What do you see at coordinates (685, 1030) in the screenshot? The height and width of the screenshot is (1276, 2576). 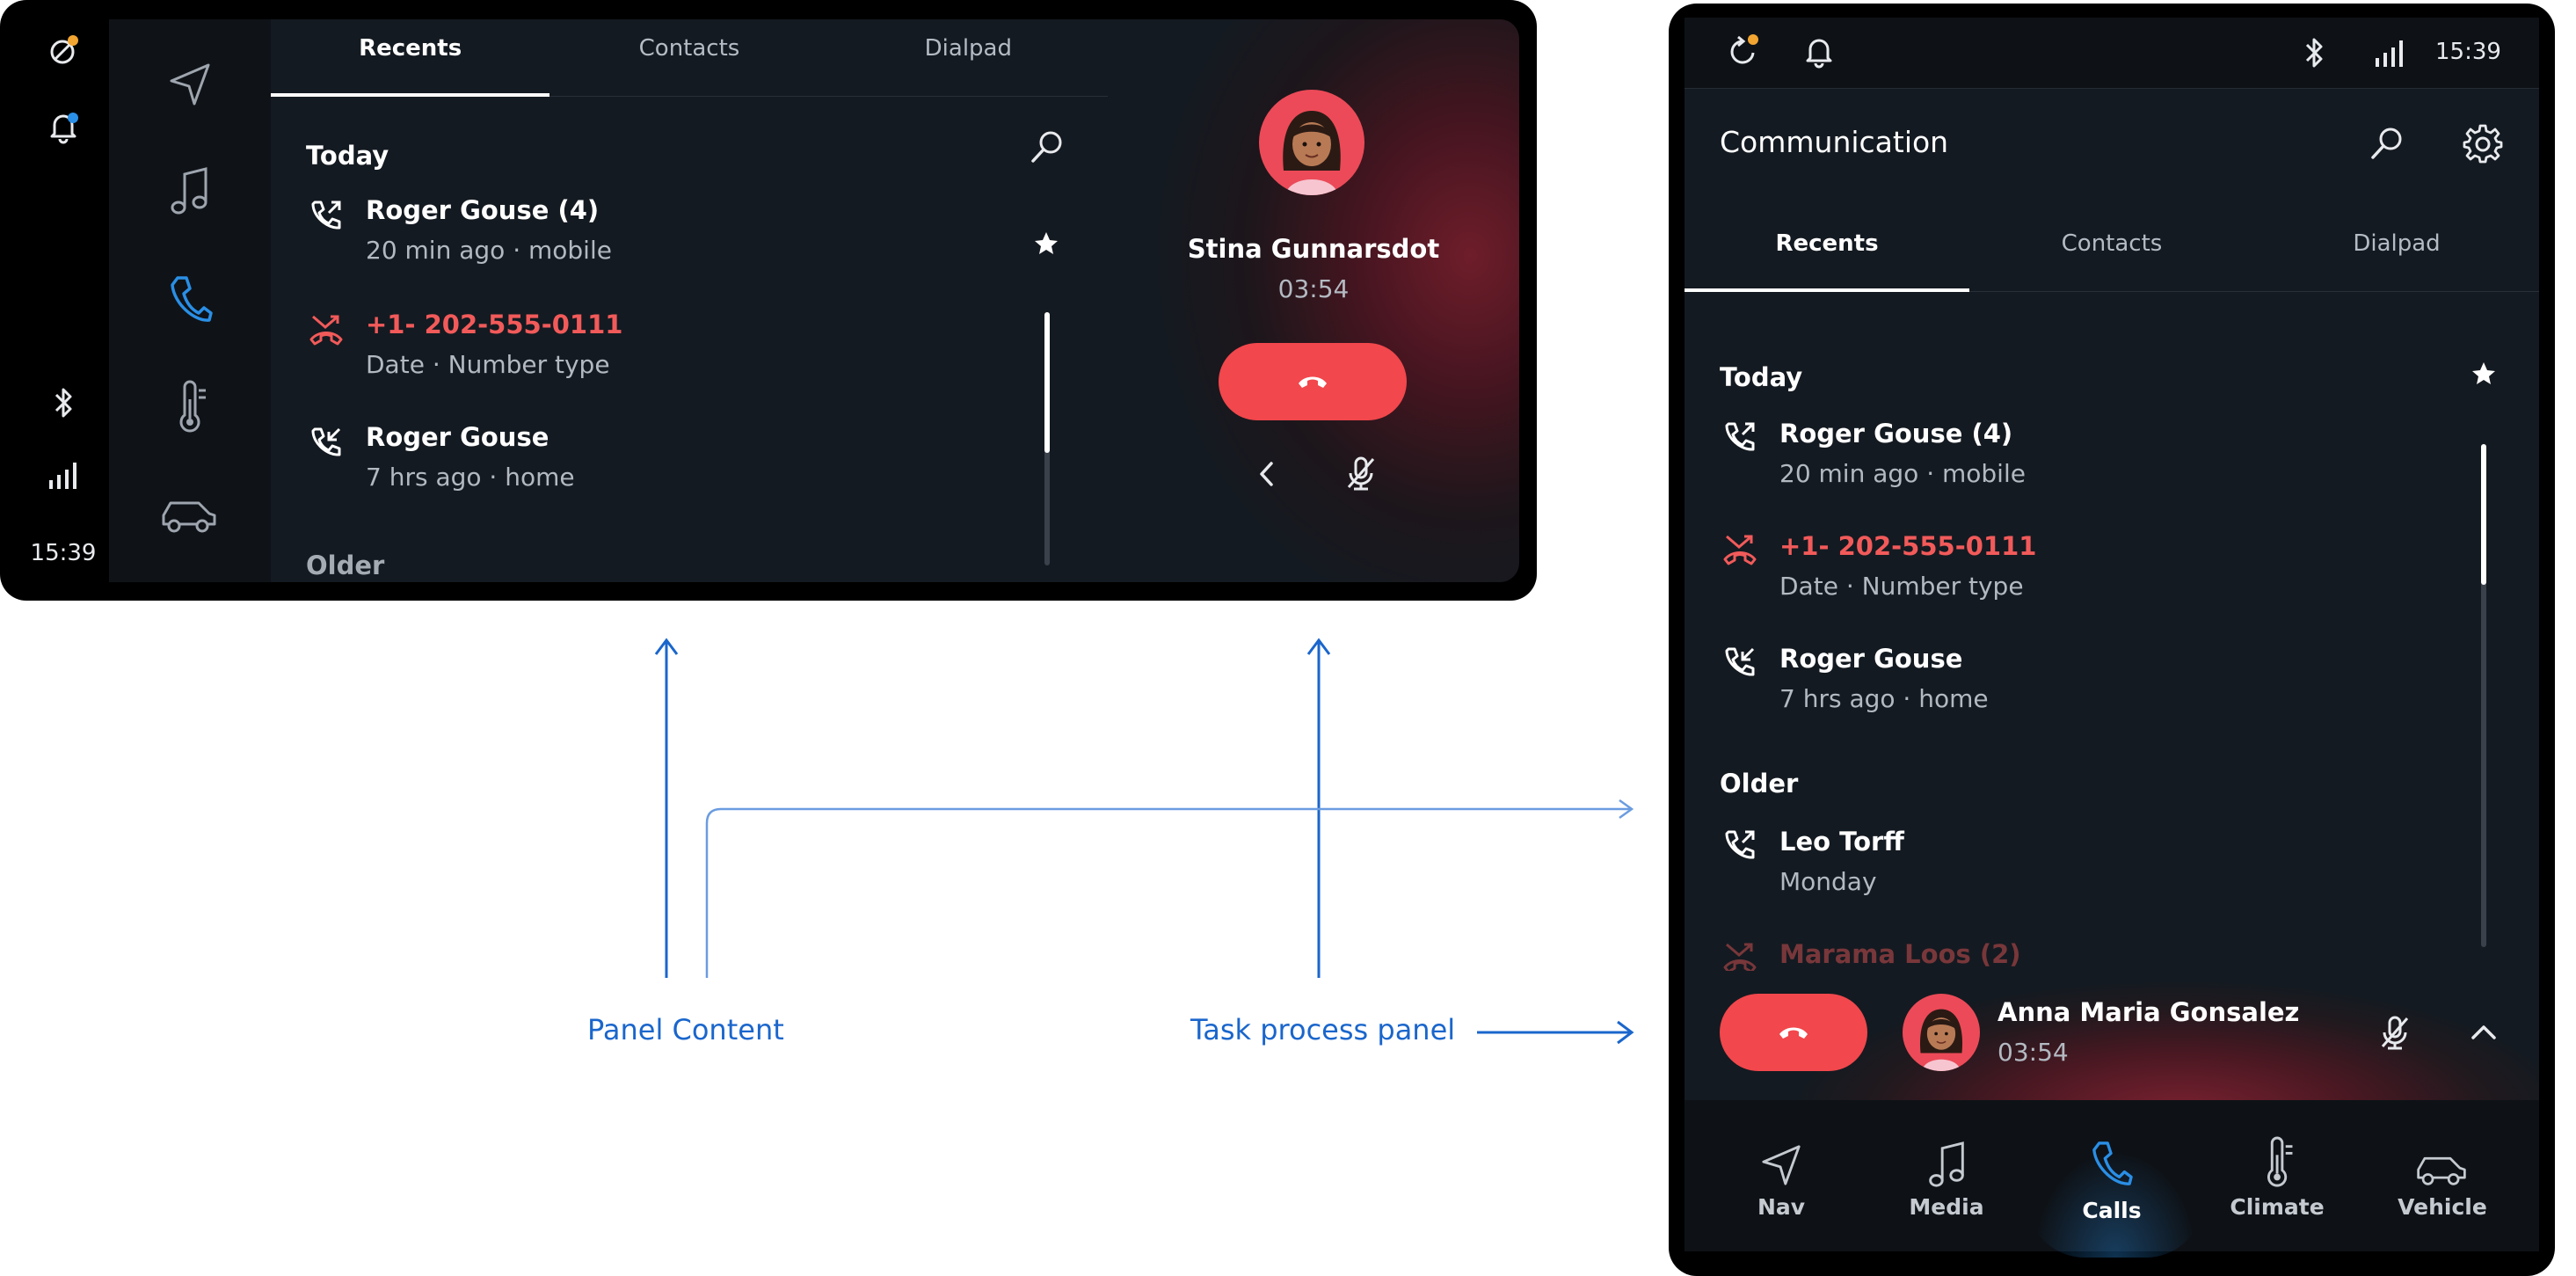 I see `annotation-panel-content: Panel Content` at bounding box center [685, 1030].